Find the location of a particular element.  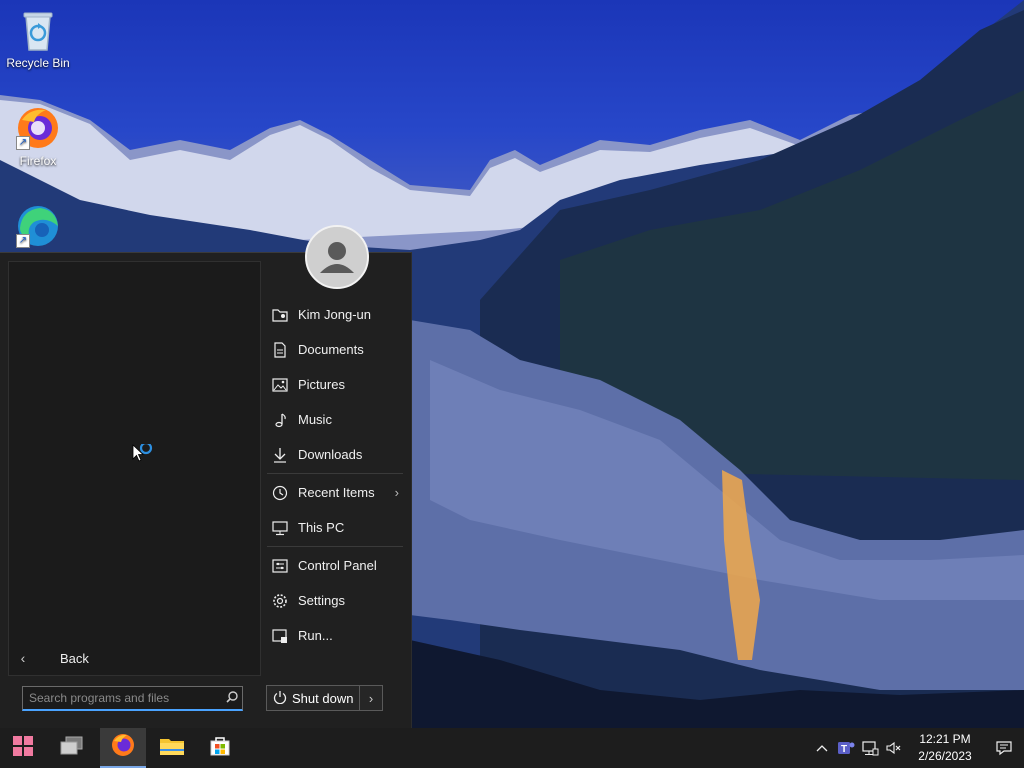

run-icon is located at coordinates (280, 636).